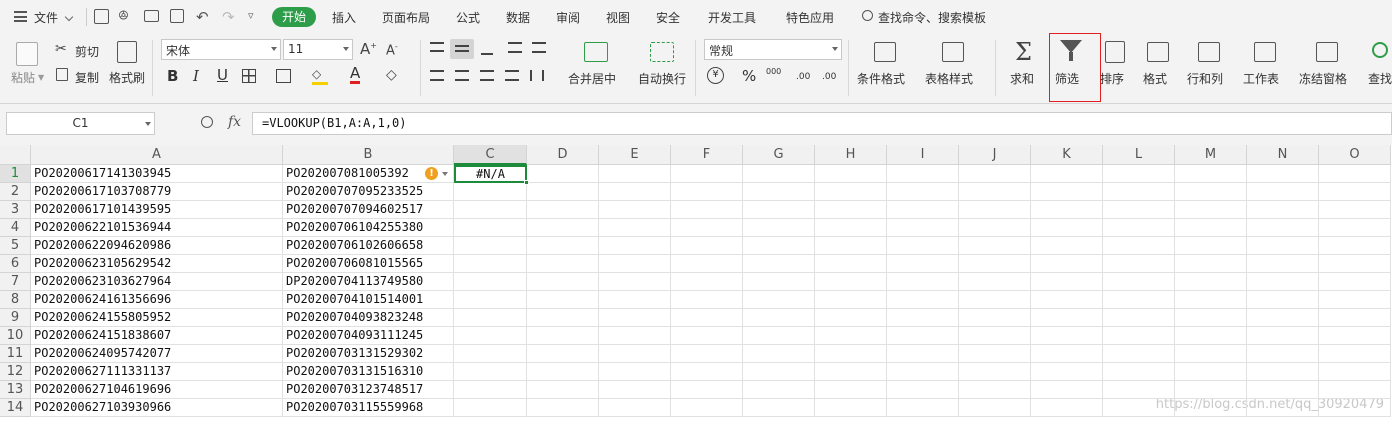  What do you see at coordinates (715, 75) in the screenshot?
I see `currency-button: ¥` at bounding box center [715, 75].